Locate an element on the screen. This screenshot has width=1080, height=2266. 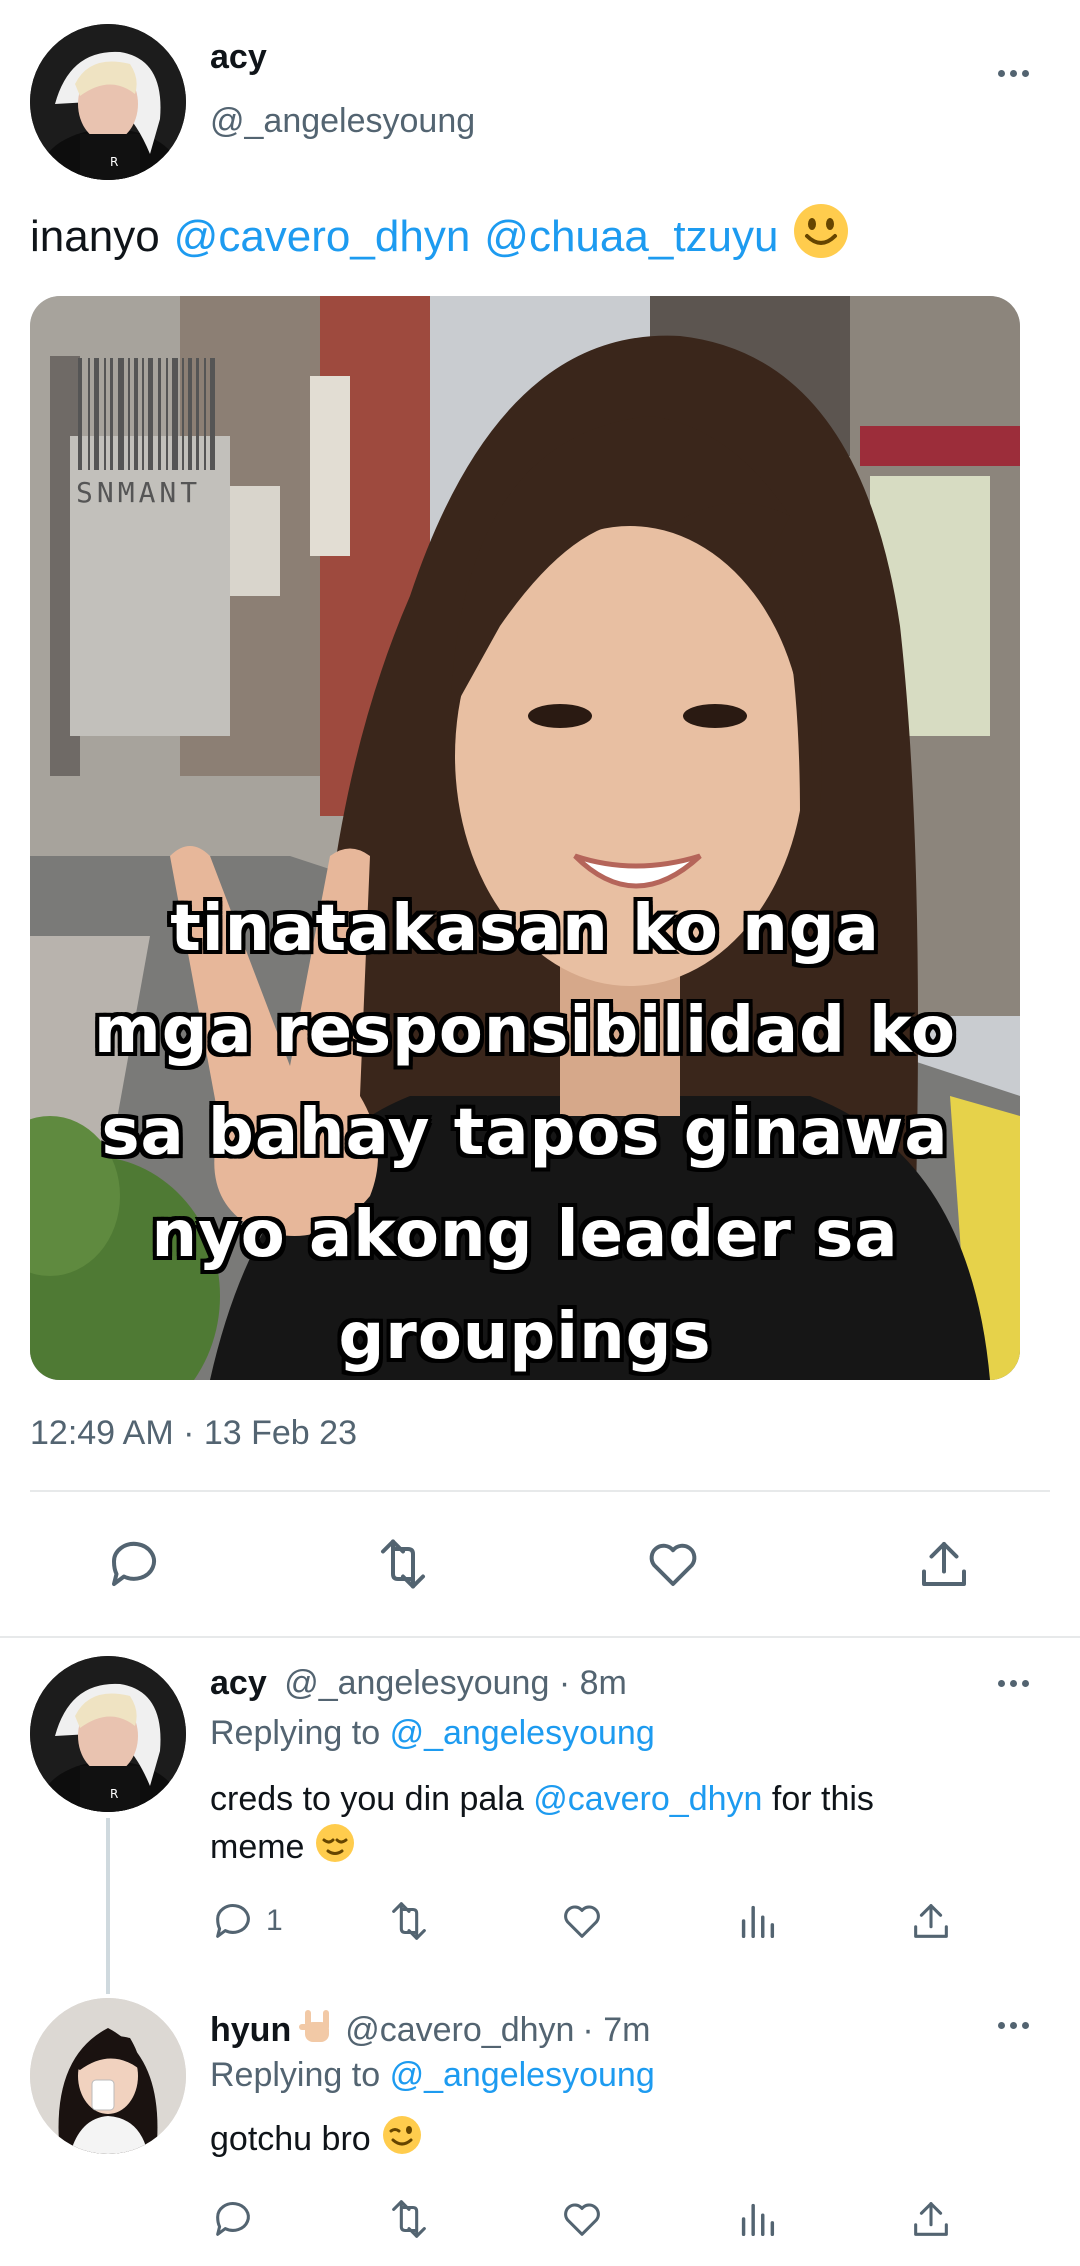
main-tweet-more-icon is located at coordinates (1013, 73).